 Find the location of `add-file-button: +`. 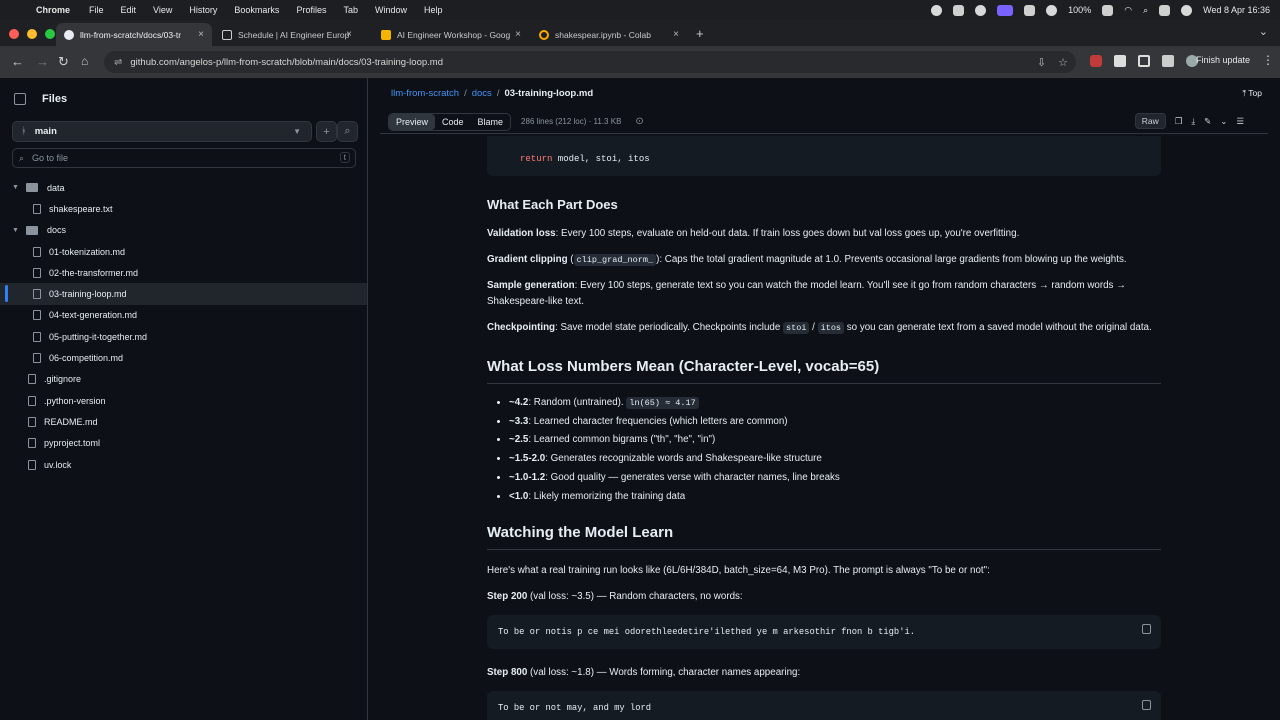

add-file-button: + is located at coordinates (326, 131).